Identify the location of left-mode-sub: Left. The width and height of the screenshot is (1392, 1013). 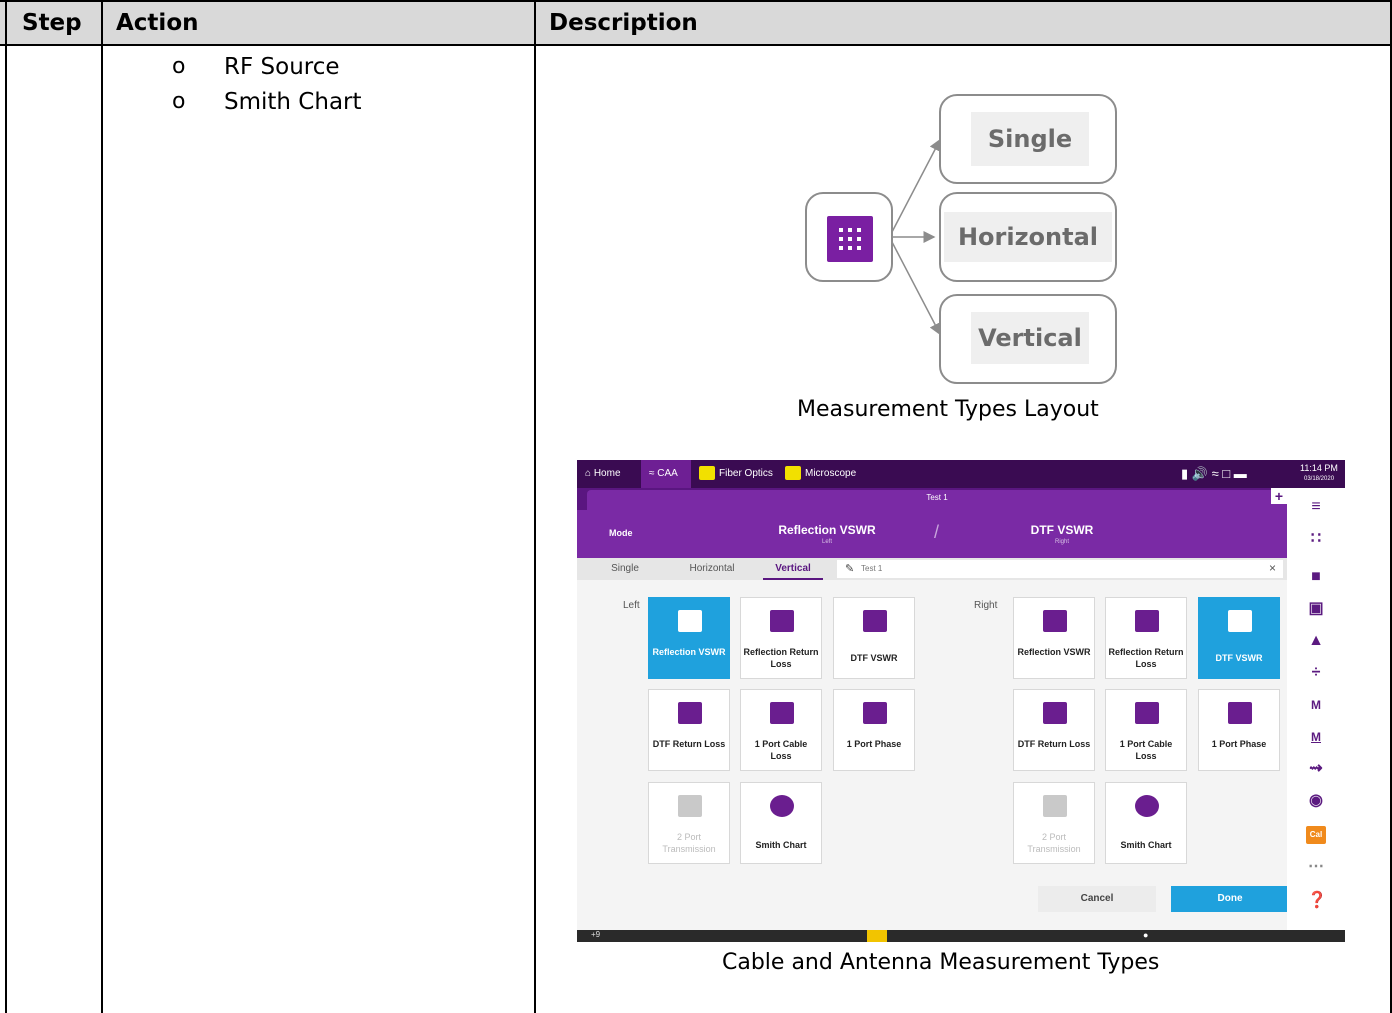
(826, 542).